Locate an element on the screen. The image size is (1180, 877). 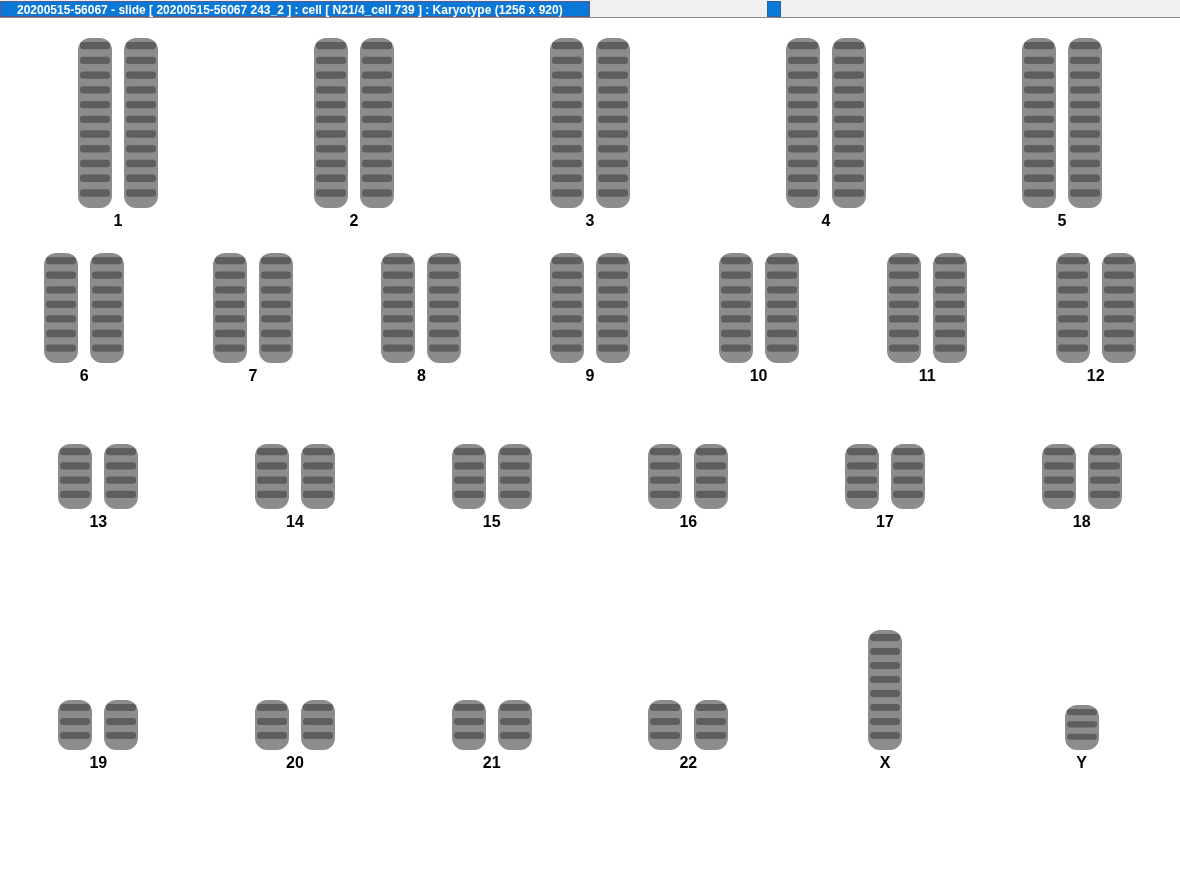
chromosome-drawing is located at coordinates (1081, 727).